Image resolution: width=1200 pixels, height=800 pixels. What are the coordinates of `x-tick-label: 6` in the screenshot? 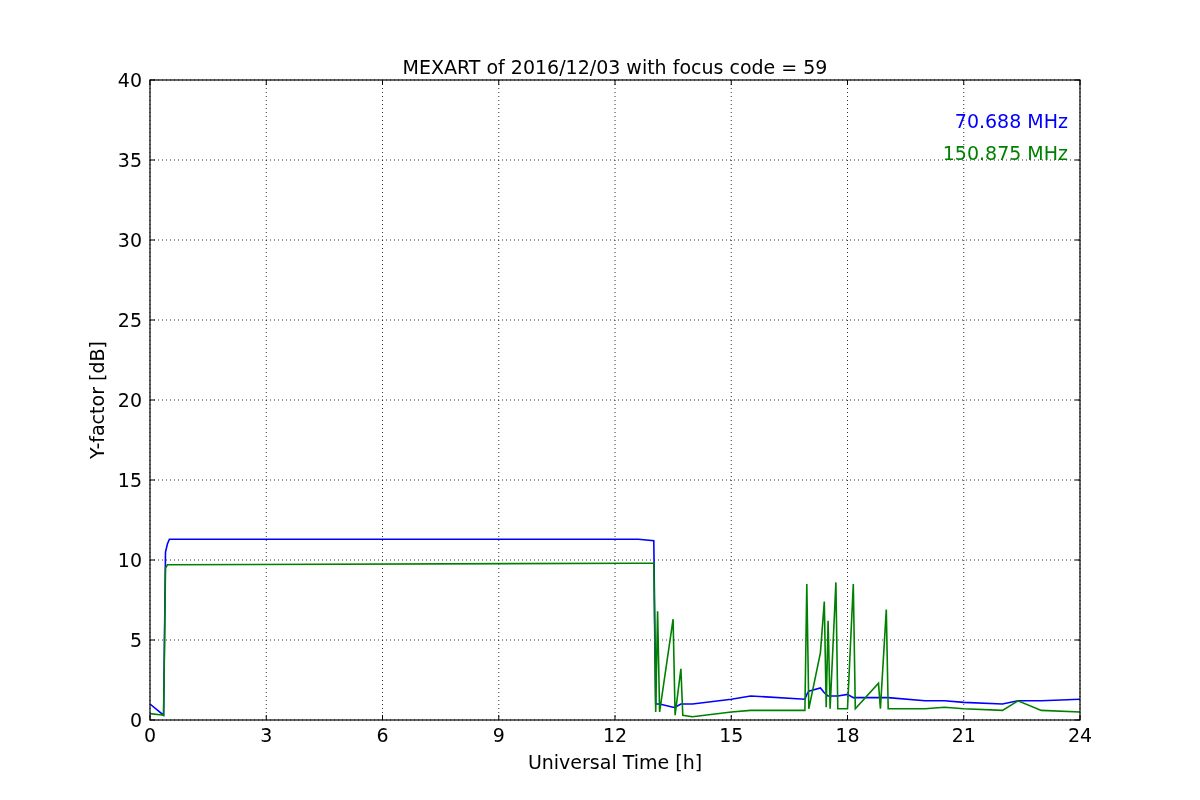 It's located at (382, 735).